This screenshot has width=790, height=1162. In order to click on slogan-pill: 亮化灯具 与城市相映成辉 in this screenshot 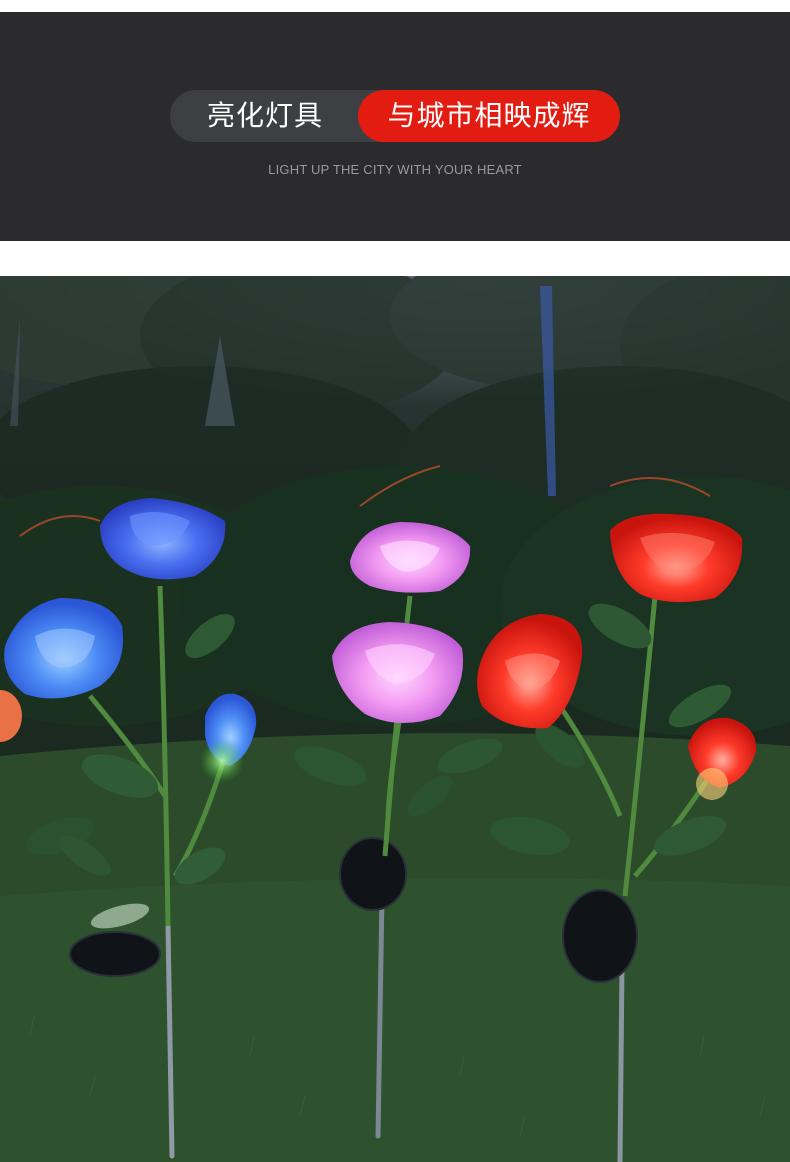, I will do `click(395, 116)`.